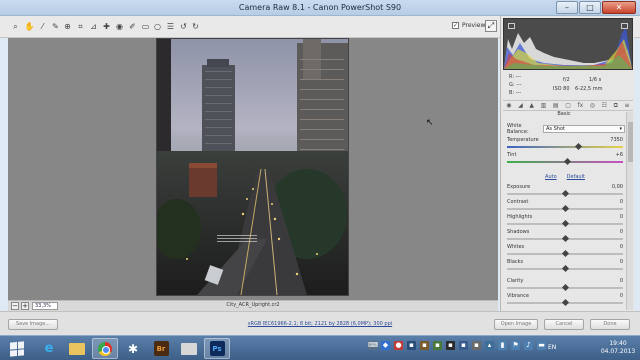  What do you see at coordinates (564, 324) in the screenshot?
I see `cancel-button: Cancel` at bounding box center [564, 324].